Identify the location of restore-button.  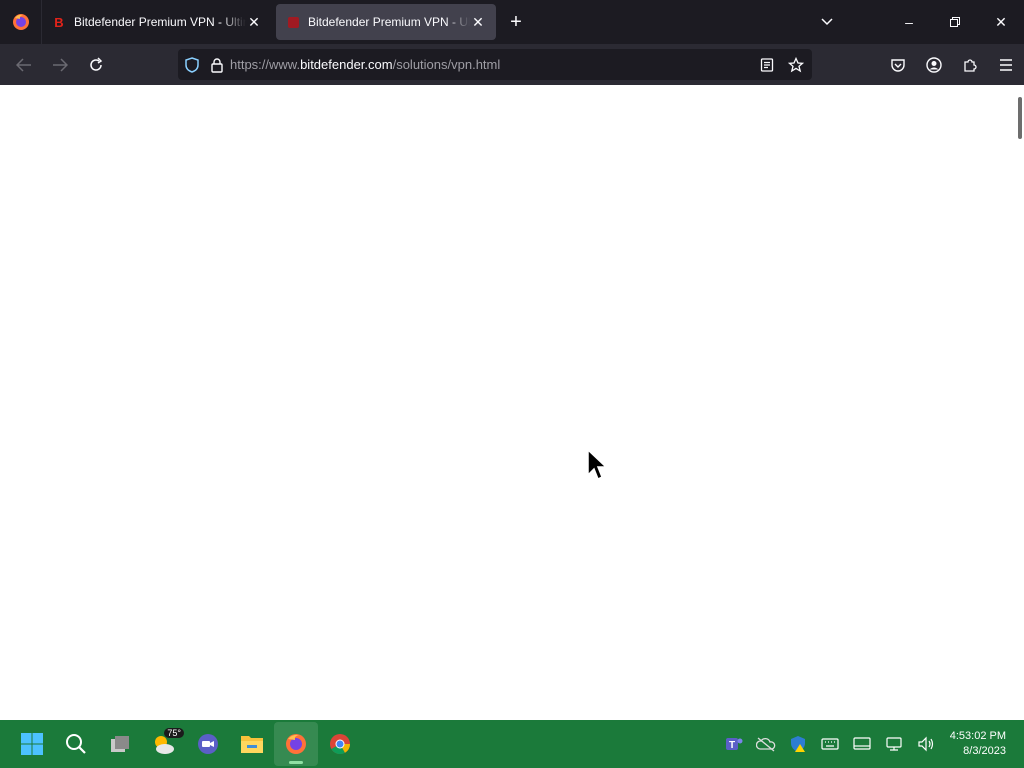
(955, 22).